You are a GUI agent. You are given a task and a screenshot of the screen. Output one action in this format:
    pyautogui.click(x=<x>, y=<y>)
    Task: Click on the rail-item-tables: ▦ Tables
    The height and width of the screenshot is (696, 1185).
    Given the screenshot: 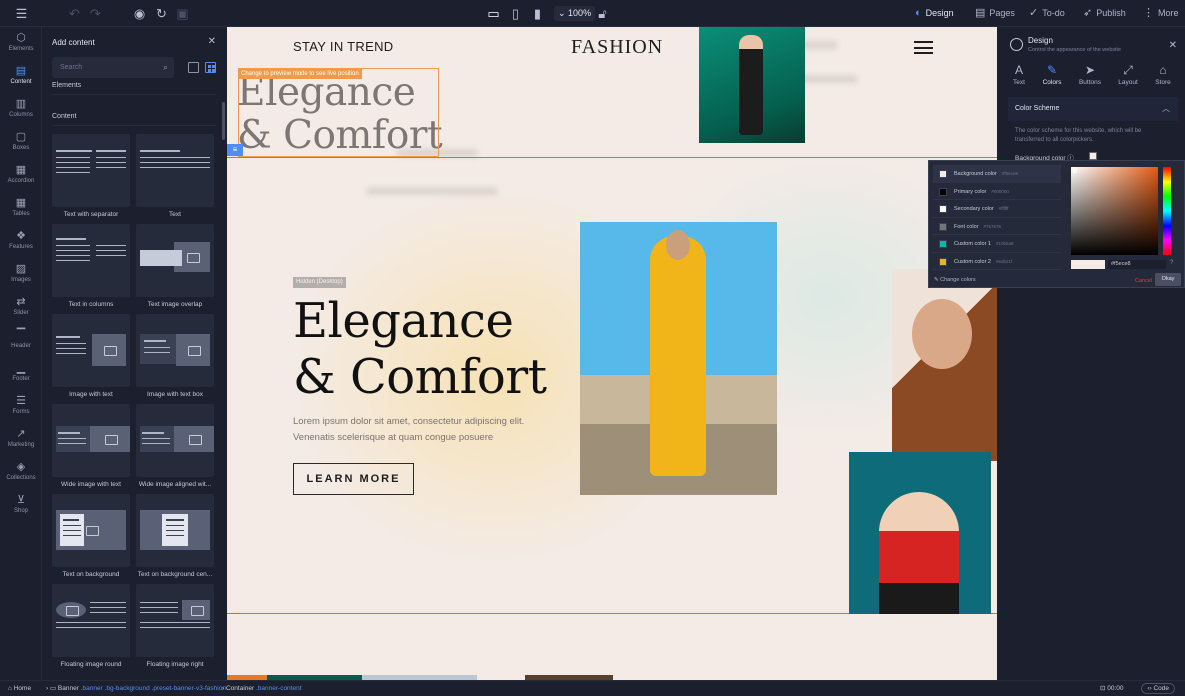 What is the action you would take?
    pyautogui.click(x=21, y=207)
    